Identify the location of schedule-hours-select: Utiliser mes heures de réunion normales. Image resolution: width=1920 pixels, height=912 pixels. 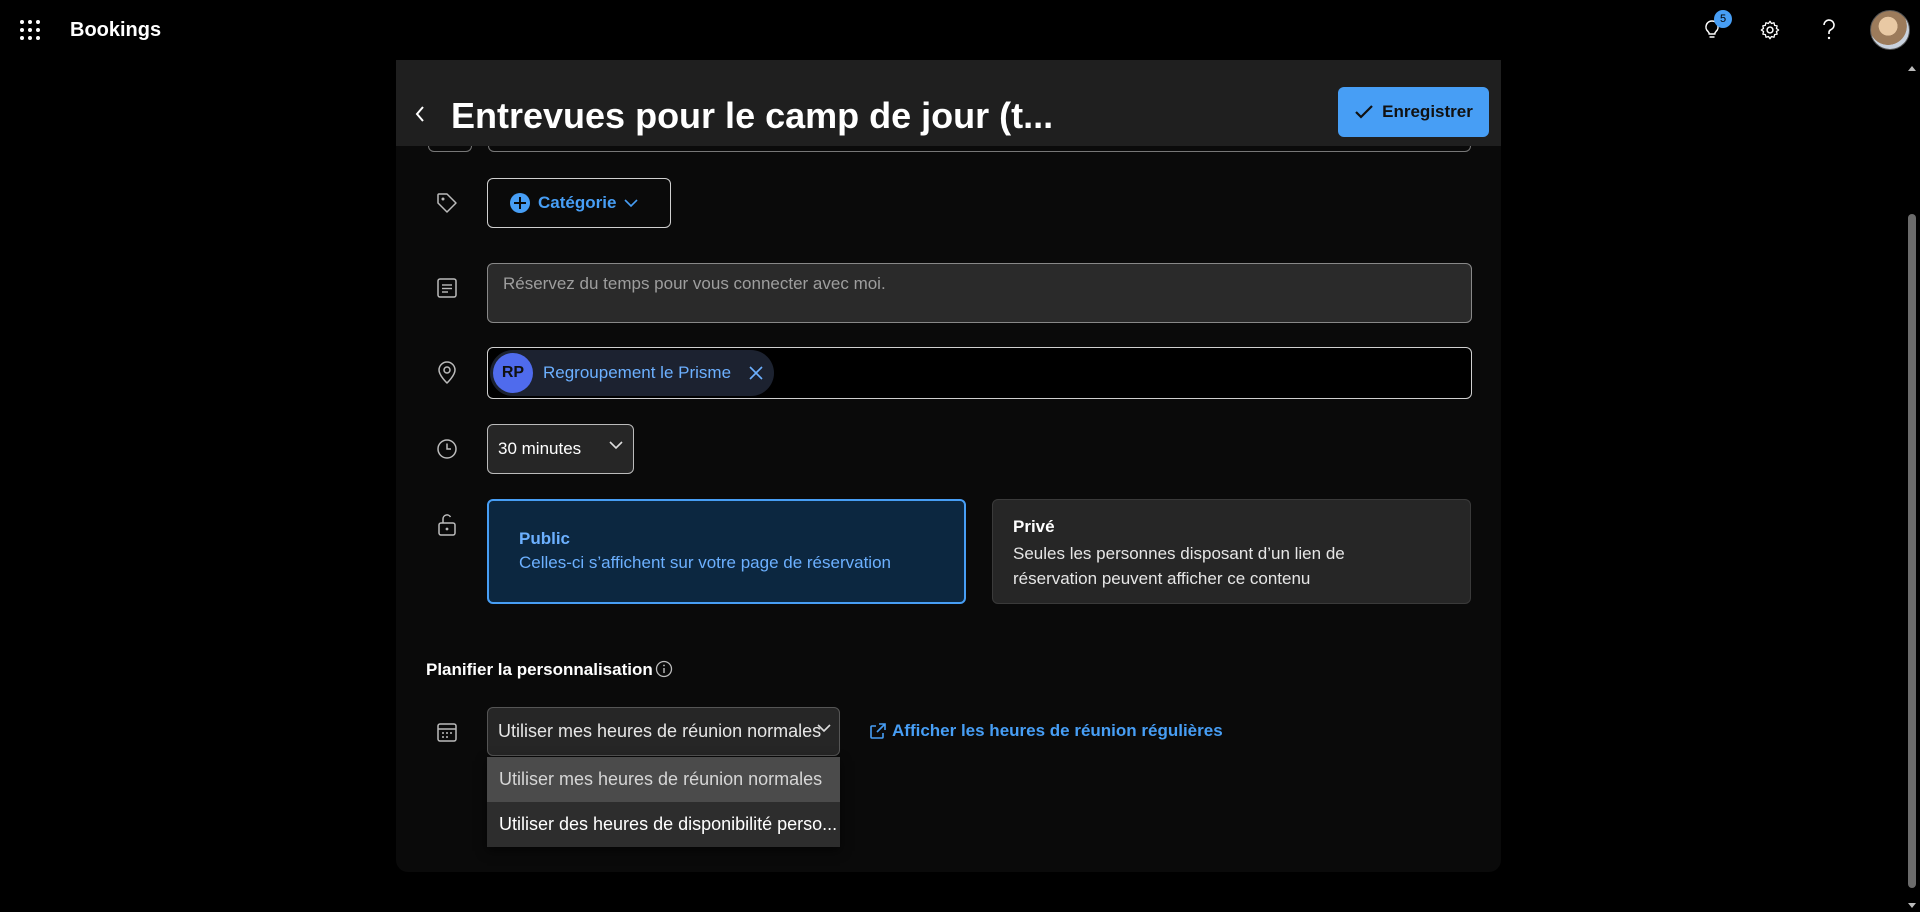
(663, 731).